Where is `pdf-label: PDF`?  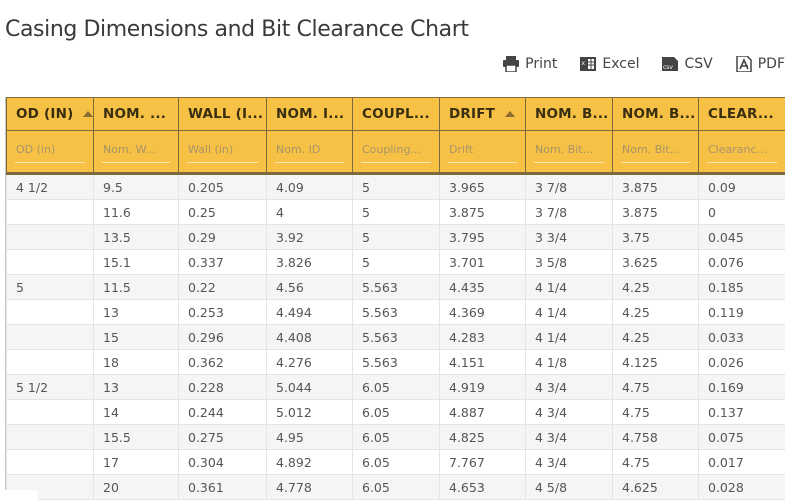 pdf-label: PDF is located at coordinates (771, 64).